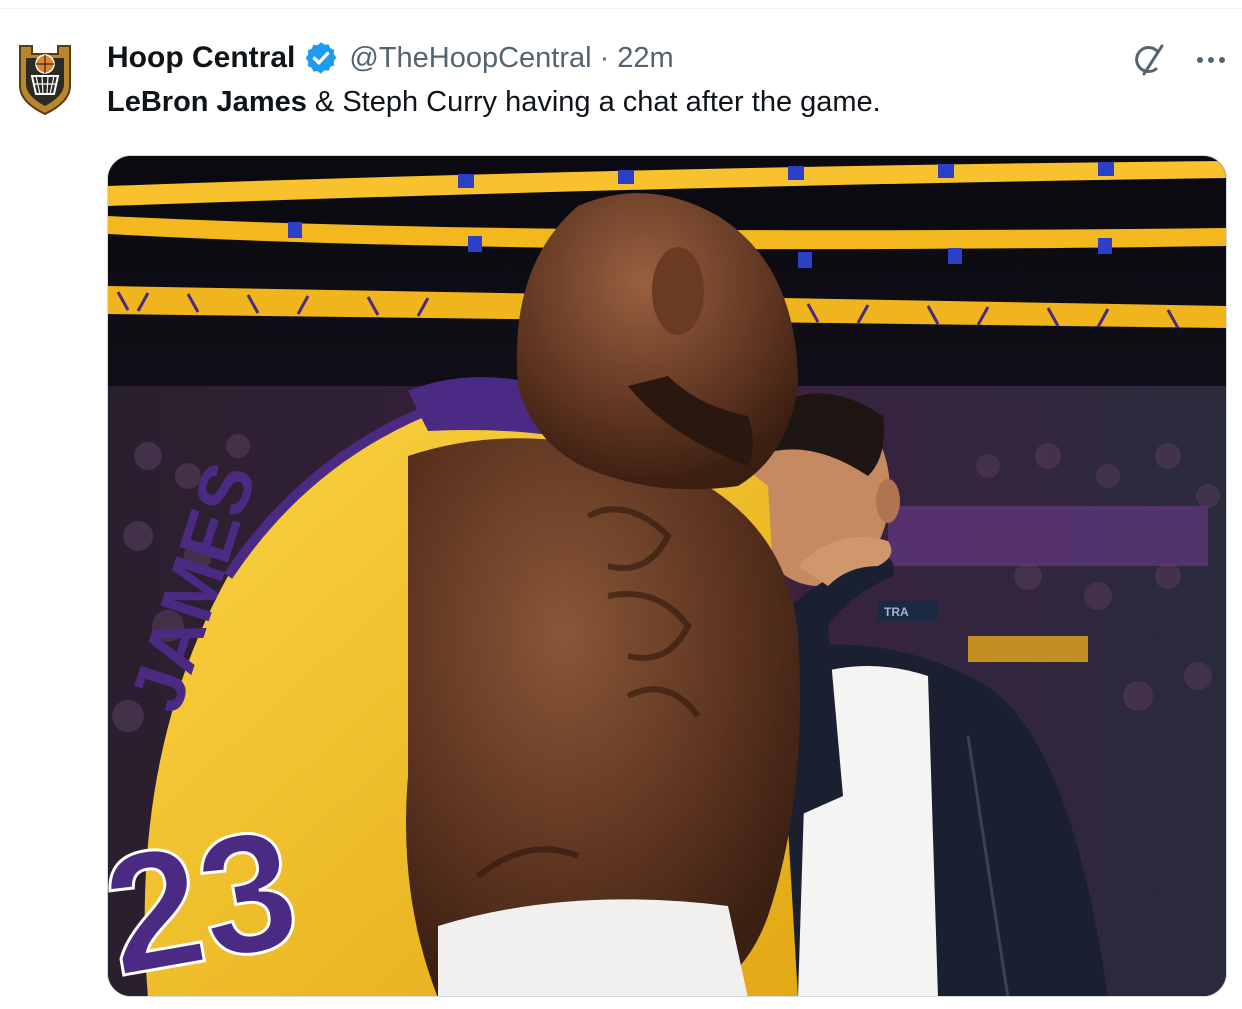 The width and height of the screenshot is (1242, 1009). Describe the element at coordinates (1148, 60) in the screenshot. I see `grok-icon` at that location.